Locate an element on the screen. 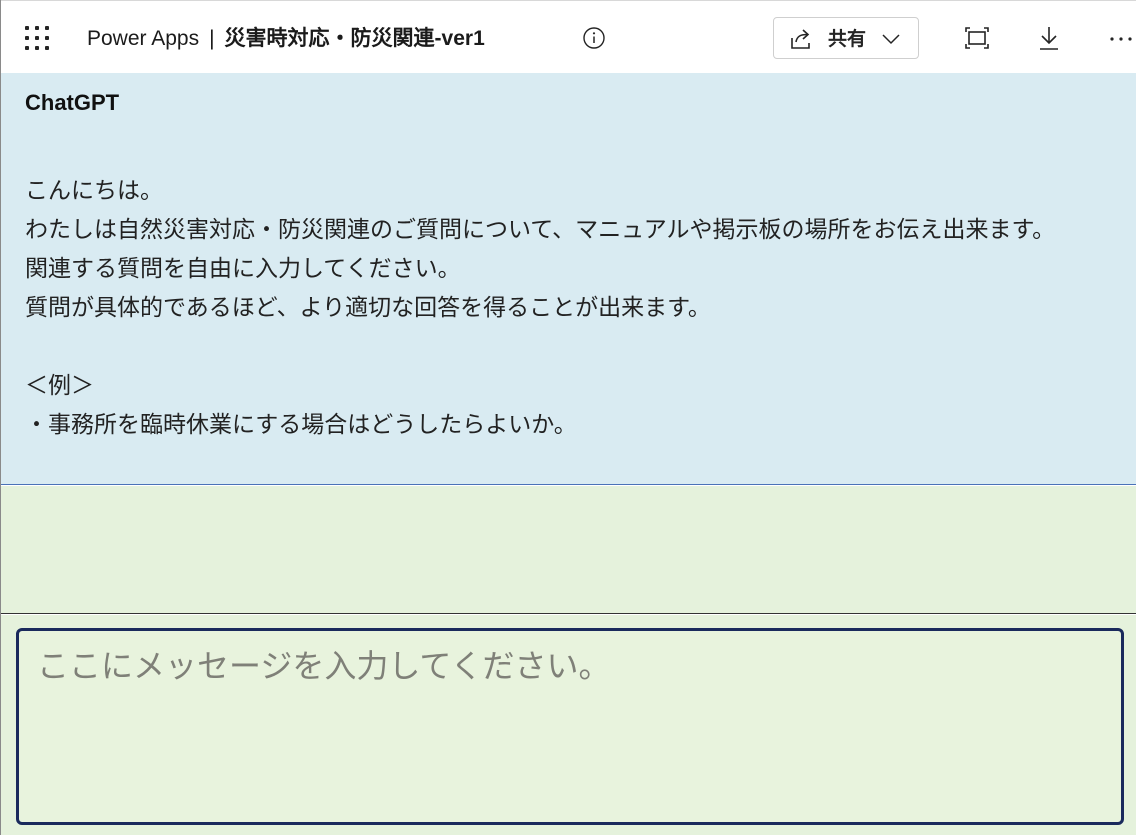  share-label: 共有 is located at coordinates (847, 39).